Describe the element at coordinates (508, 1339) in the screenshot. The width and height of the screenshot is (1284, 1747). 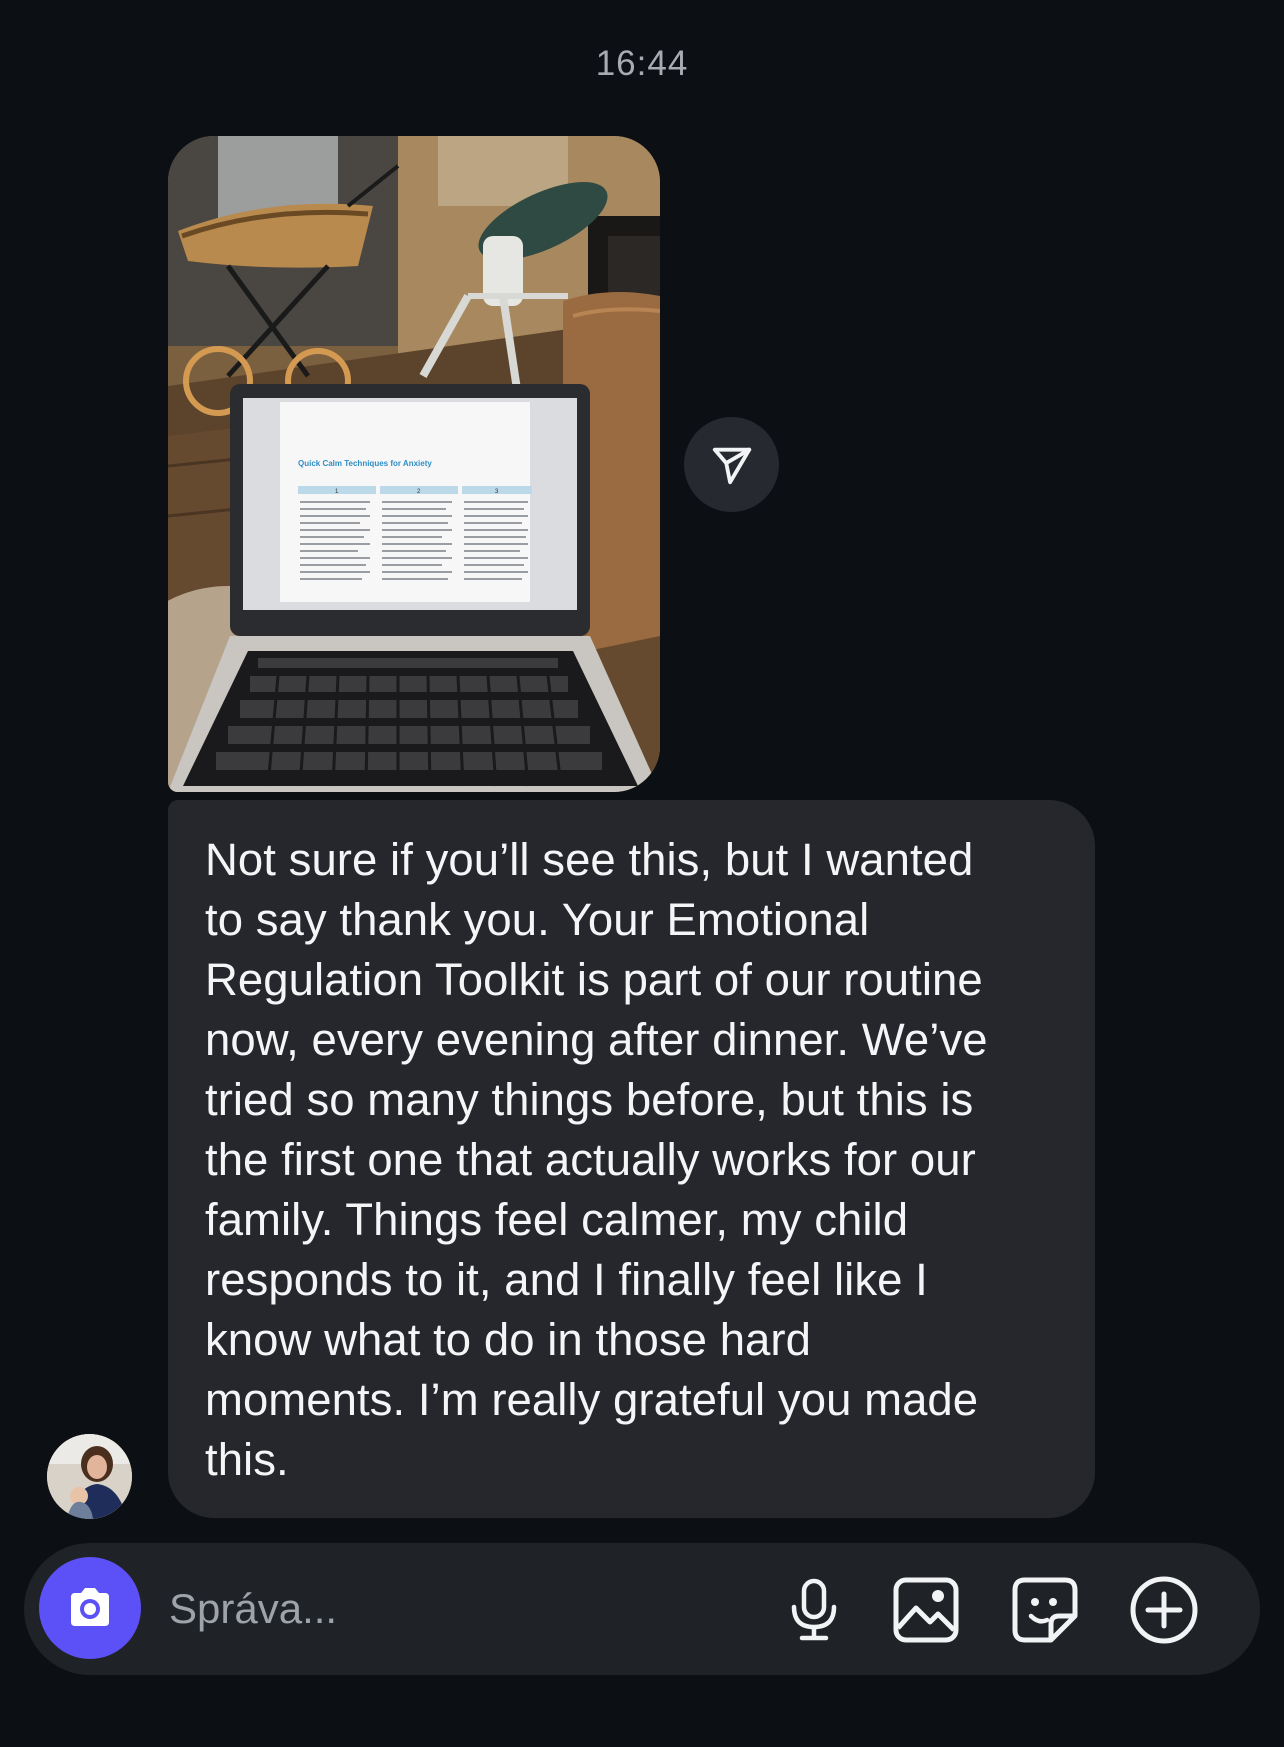
I see `message-line: know what to do in those hard` at that location.